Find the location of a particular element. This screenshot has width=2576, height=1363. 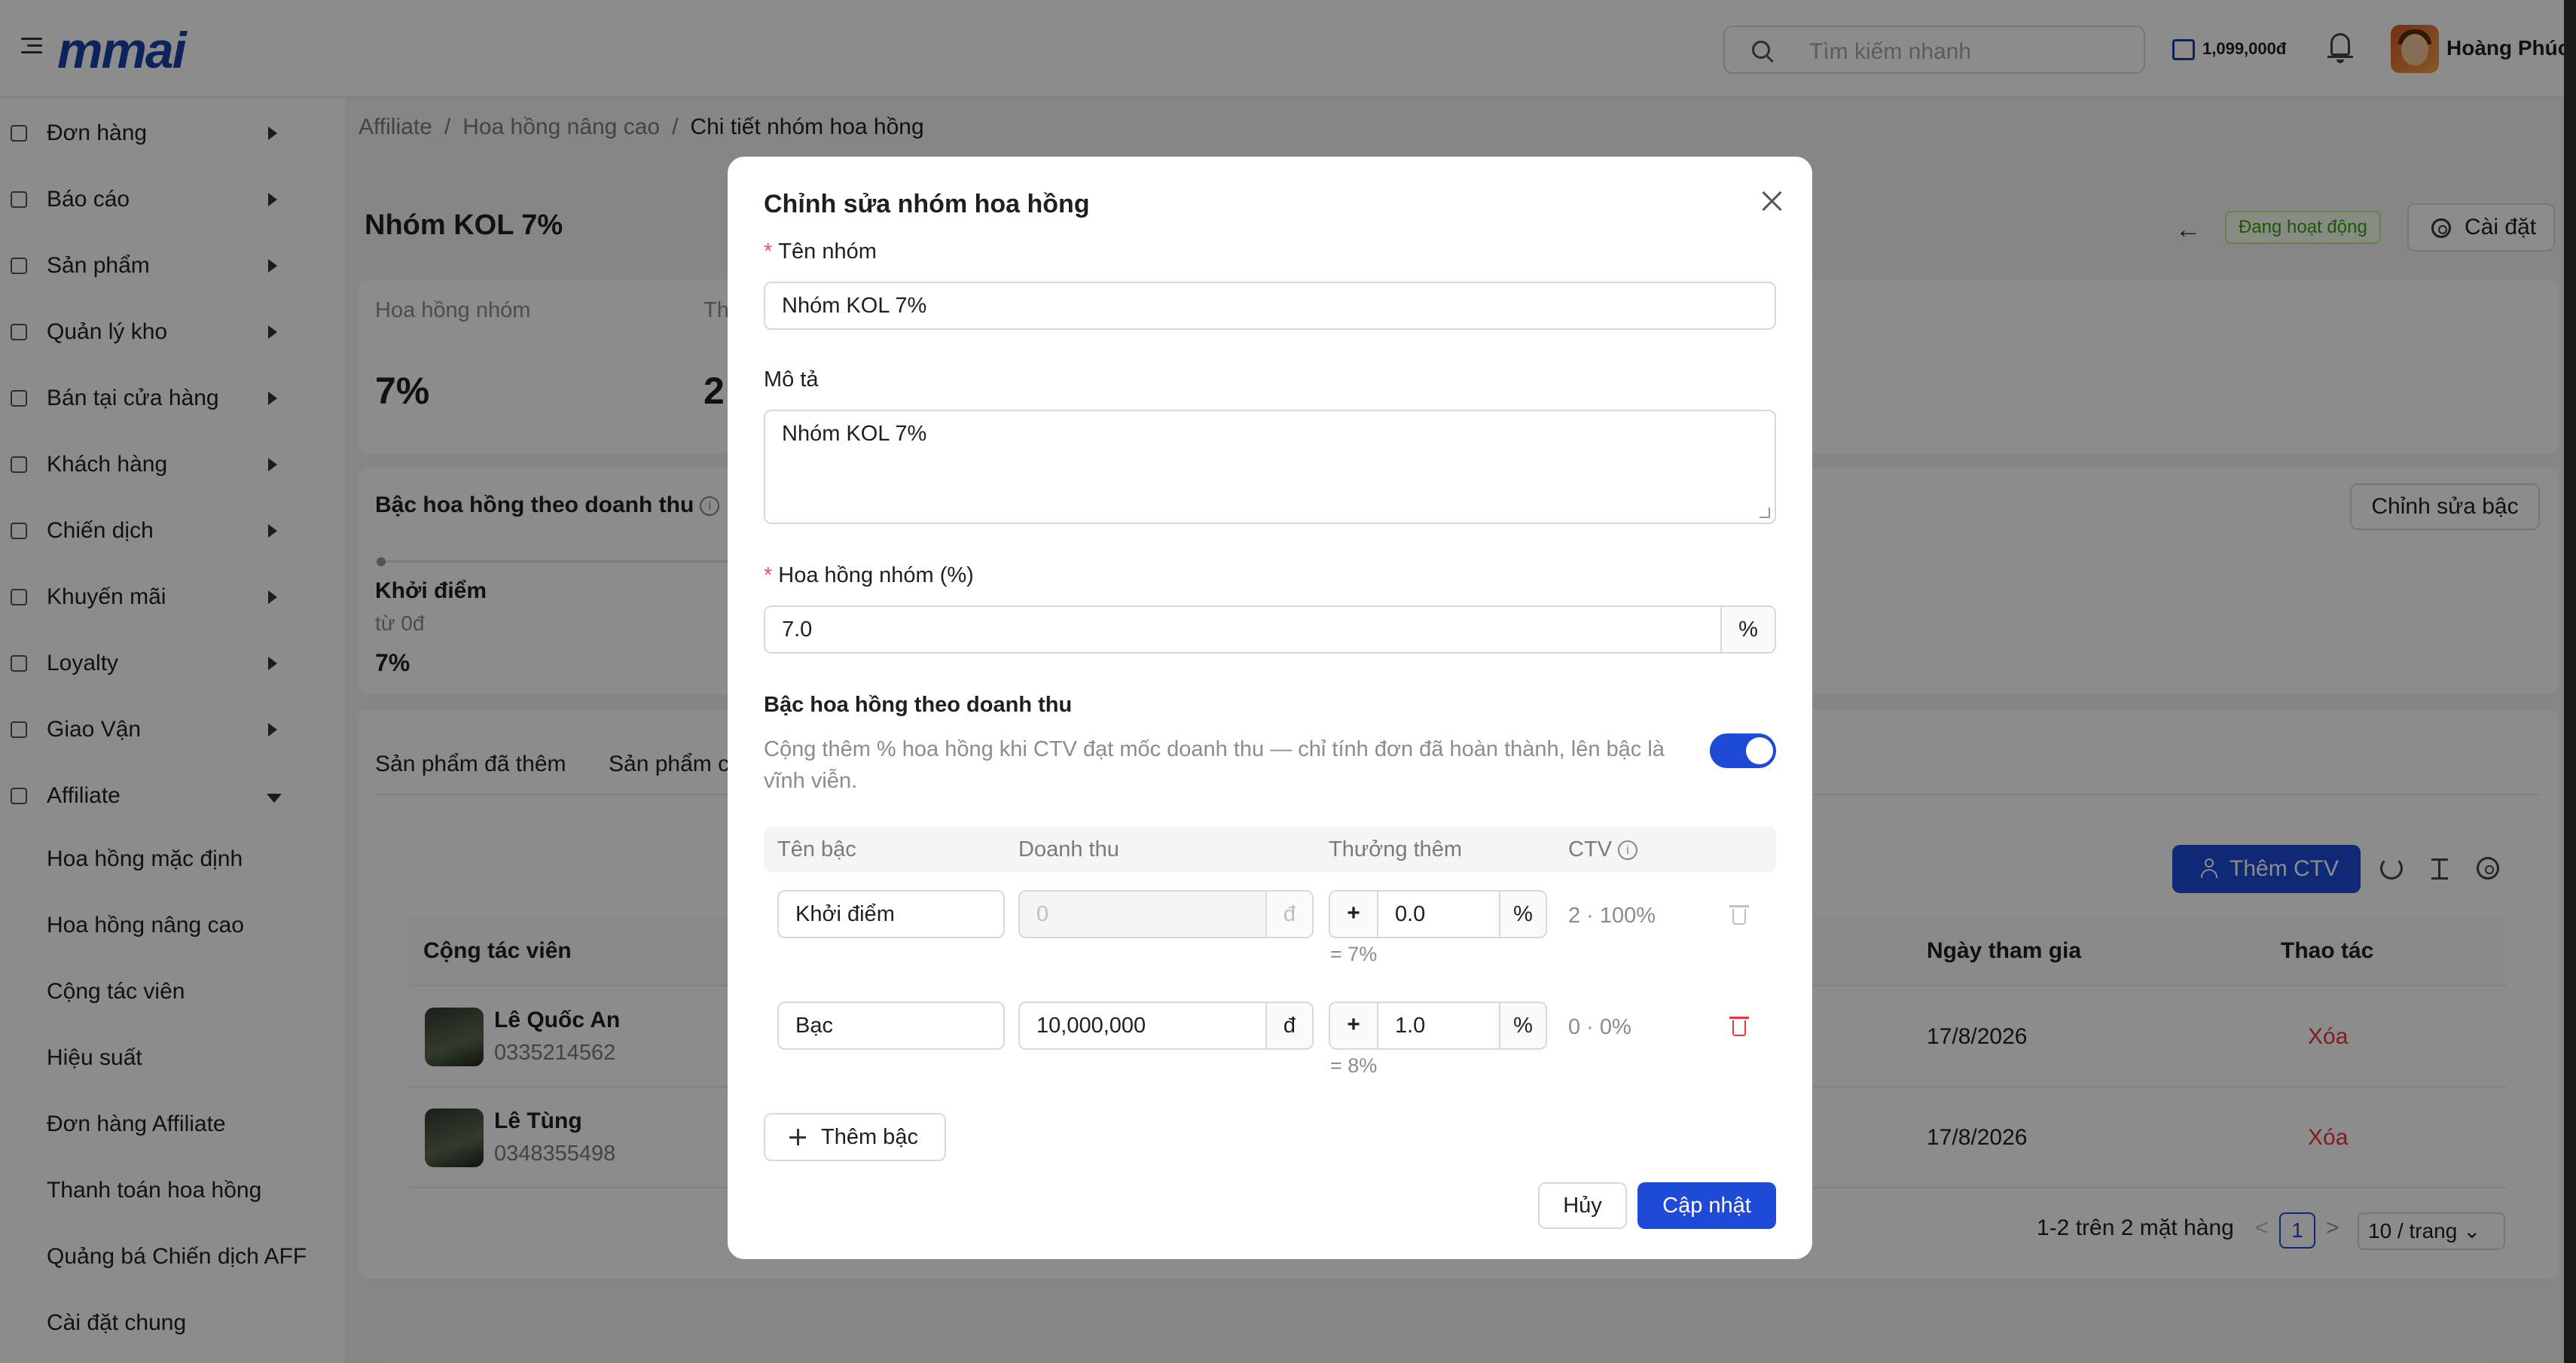

modal-title: Chỉnh sửa nhóm hoa hồng is located at coordinates (927, 204).